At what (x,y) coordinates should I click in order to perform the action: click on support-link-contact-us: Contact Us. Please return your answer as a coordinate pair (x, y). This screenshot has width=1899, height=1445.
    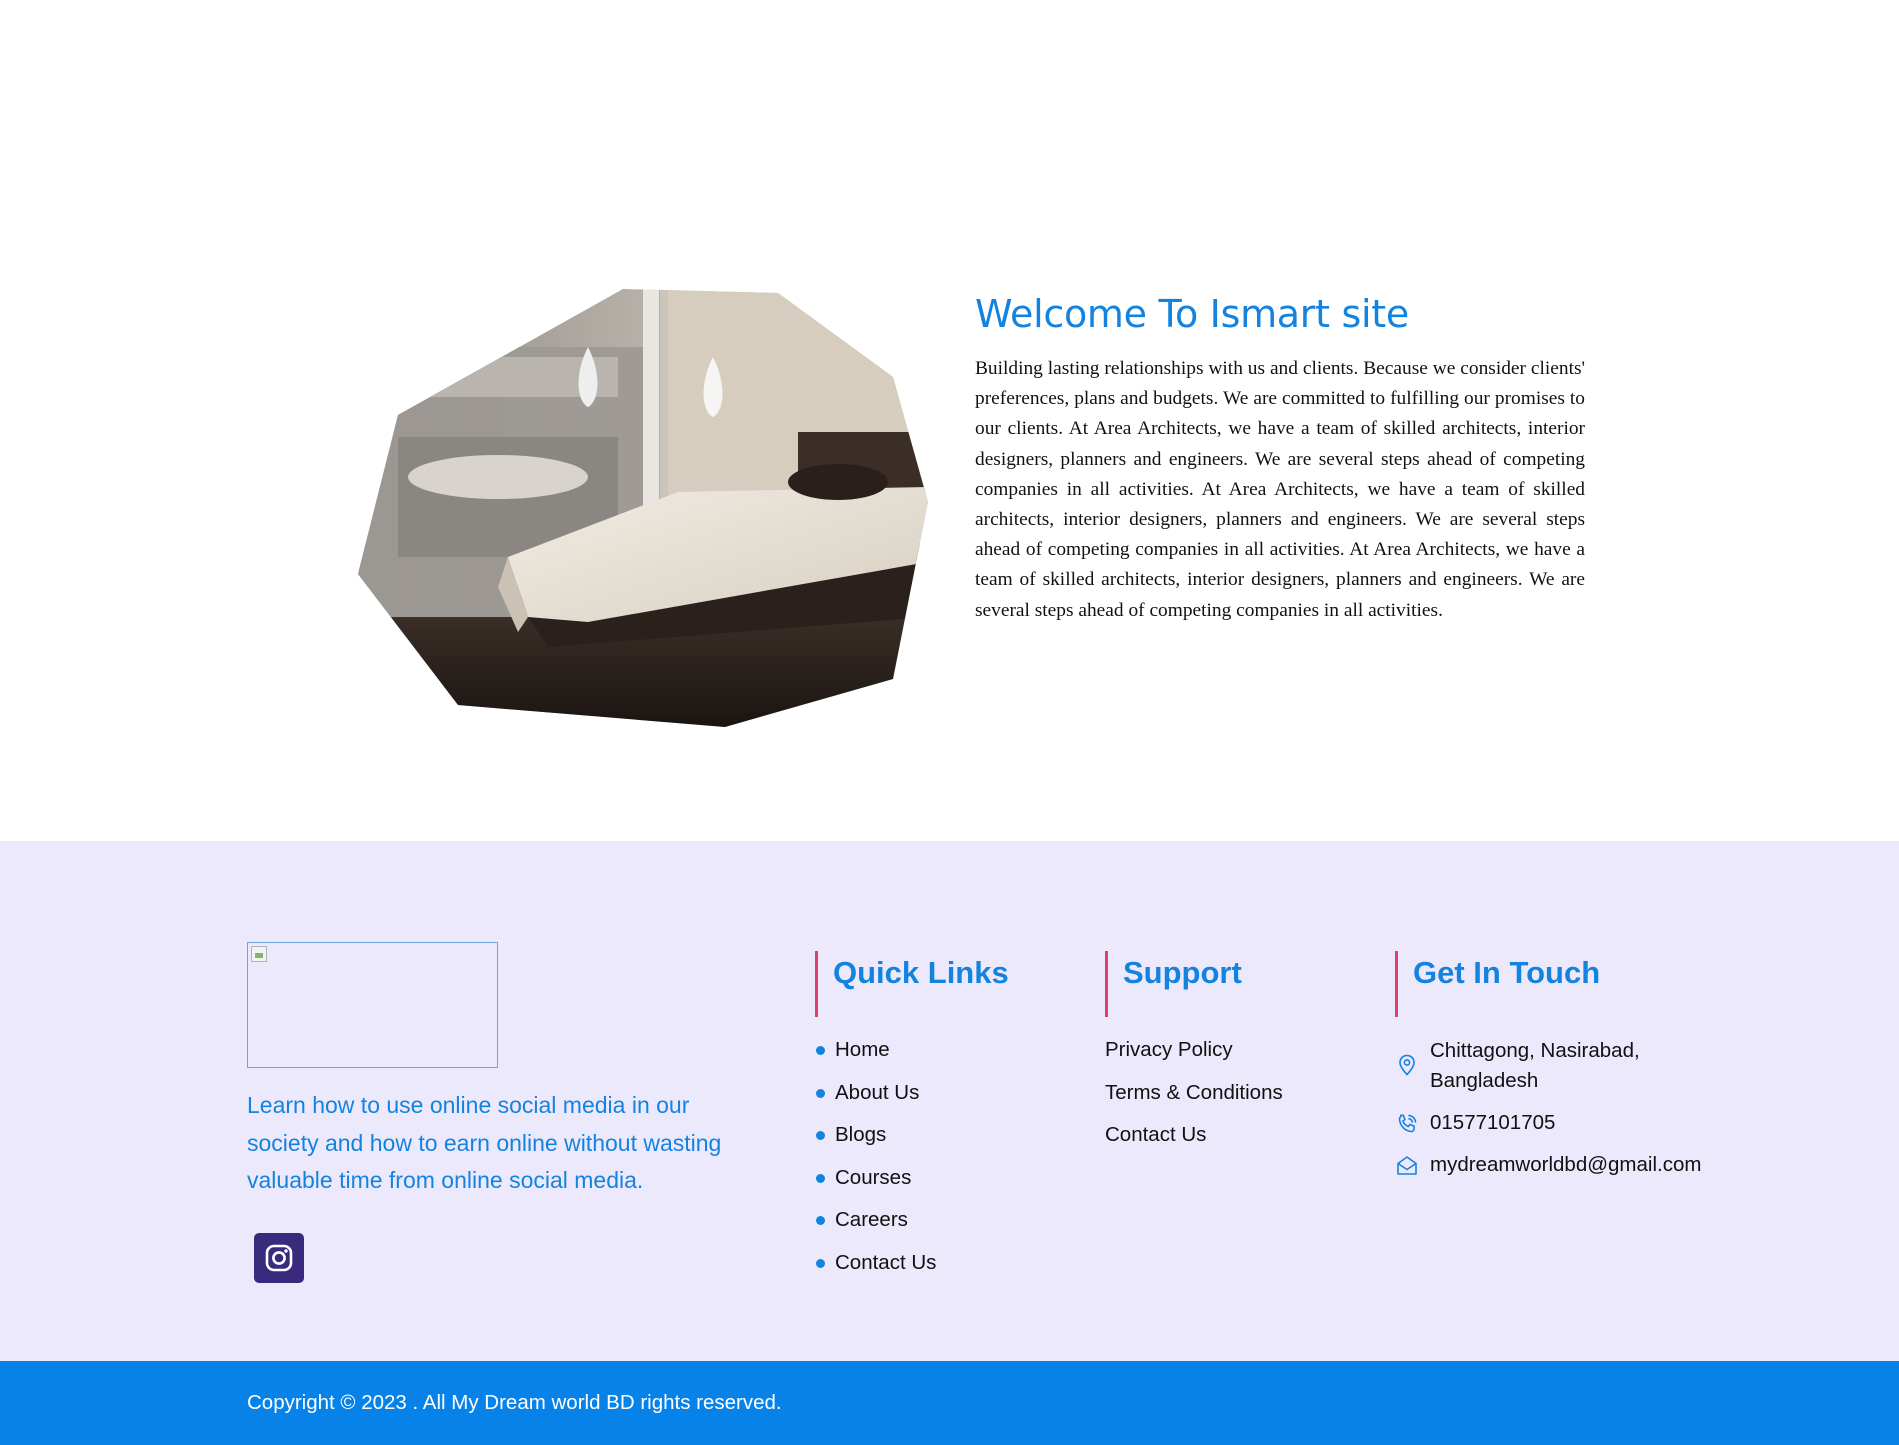
    Looking at the image, I should click on (1194, 1142).